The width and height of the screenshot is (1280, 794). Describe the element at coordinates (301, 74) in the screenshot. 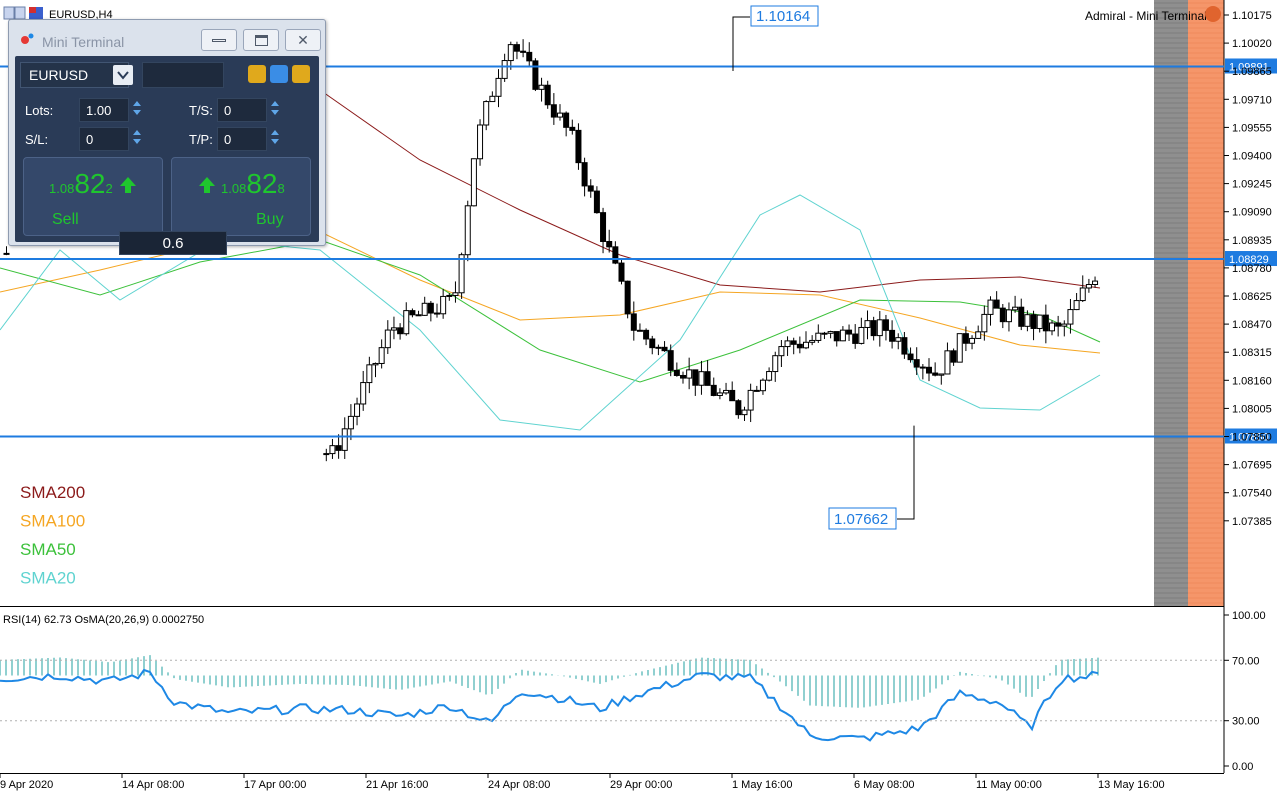

I see `expand-icon` at that location.